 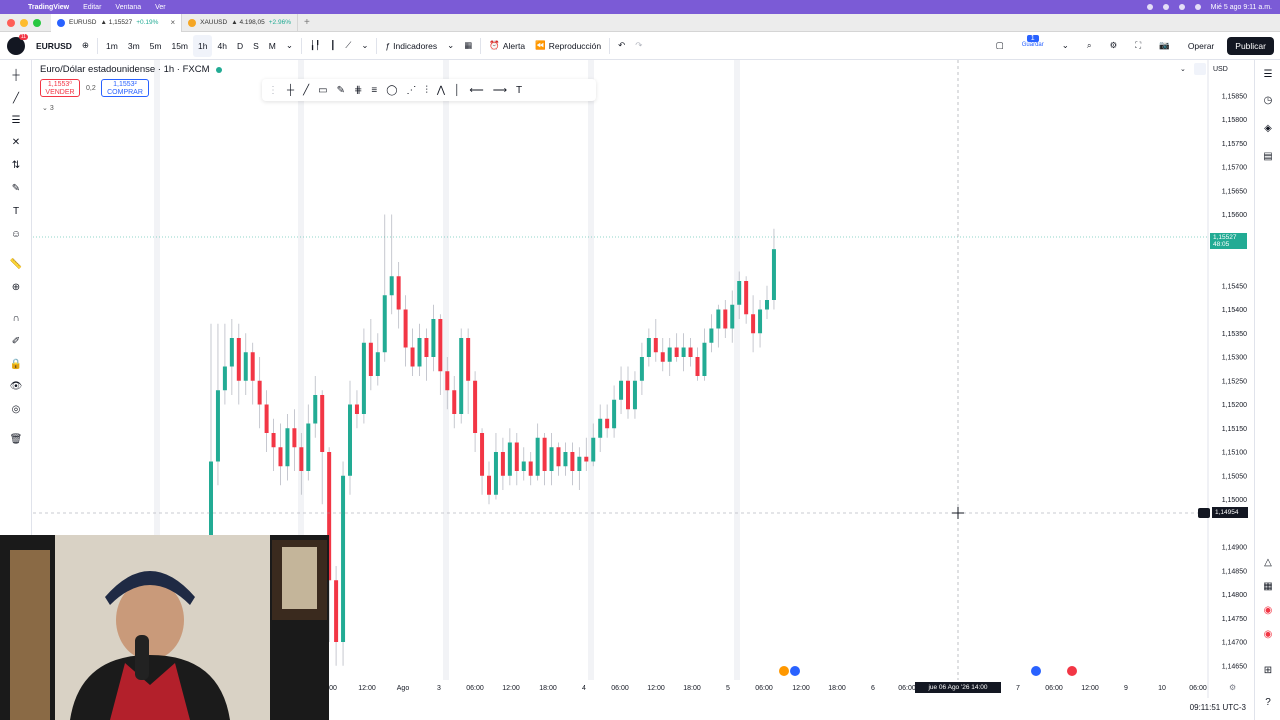 I want to click on menu-item-view: Ver, so click(x=160, y=7).